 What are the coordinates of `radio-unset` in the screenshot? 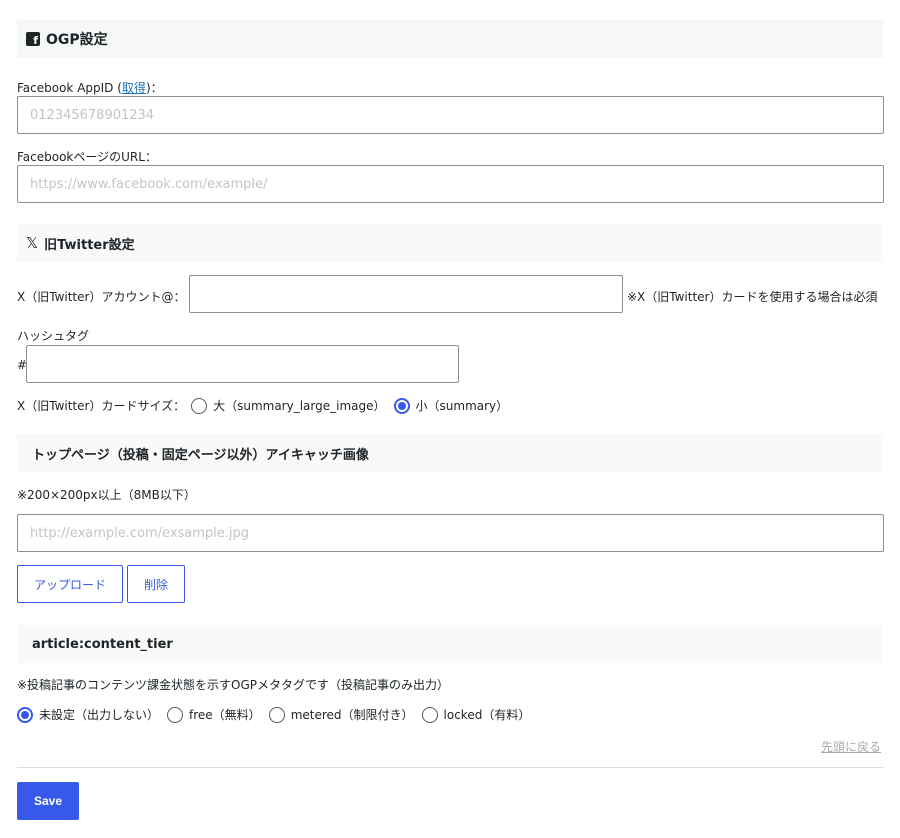 It's located at (25, 714).